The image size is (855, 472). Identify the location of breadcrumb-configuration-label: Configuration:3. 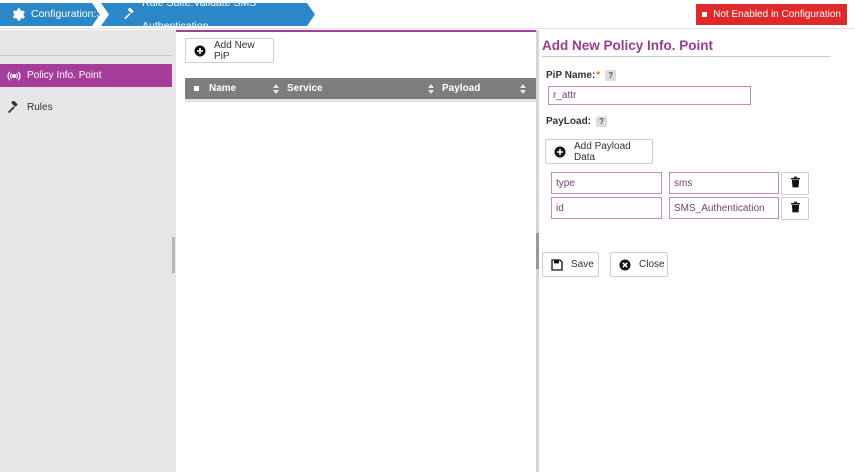
(67, 14).